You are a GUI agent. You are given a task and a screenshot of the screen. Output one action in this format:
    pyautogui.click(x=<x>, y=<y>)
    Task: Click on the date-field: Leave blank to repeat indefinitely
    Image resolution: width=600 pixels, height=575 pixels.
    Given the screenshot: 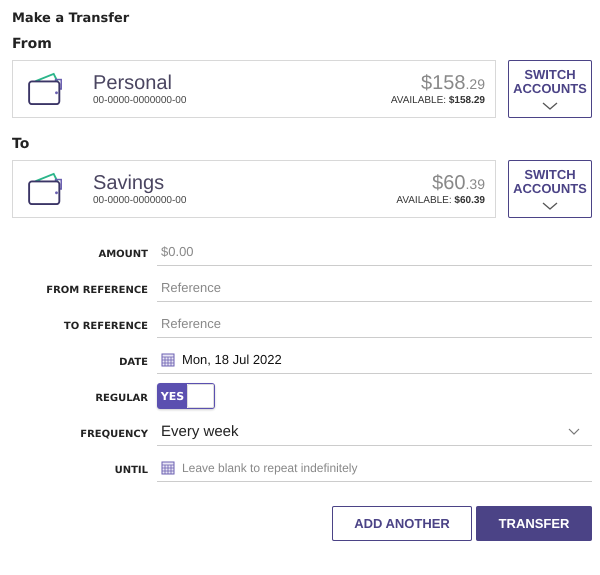 What is the action you would take?
    pyautogui.click(x=374, y=468)
    